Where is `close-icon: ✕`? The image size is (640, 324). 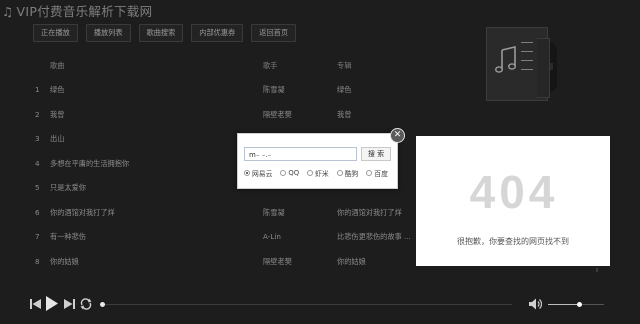
close-icon: ✕ is located at coordinates (397, 135).